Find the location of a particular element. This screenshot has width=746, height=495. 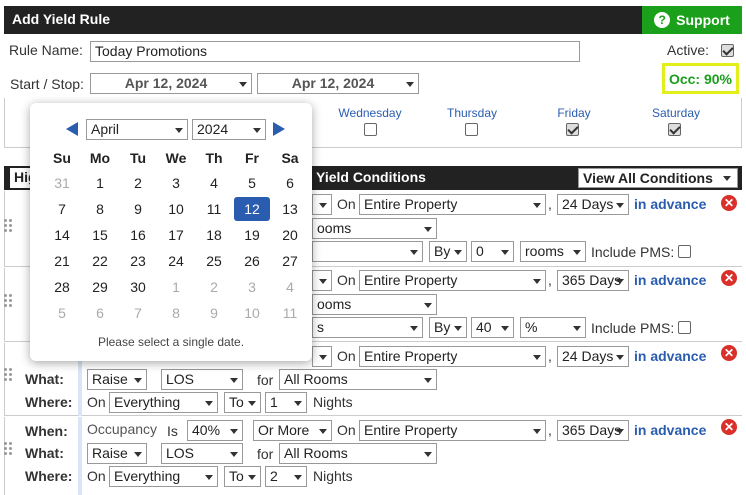

rule2-compare-select is located at coordinates (322, 280).